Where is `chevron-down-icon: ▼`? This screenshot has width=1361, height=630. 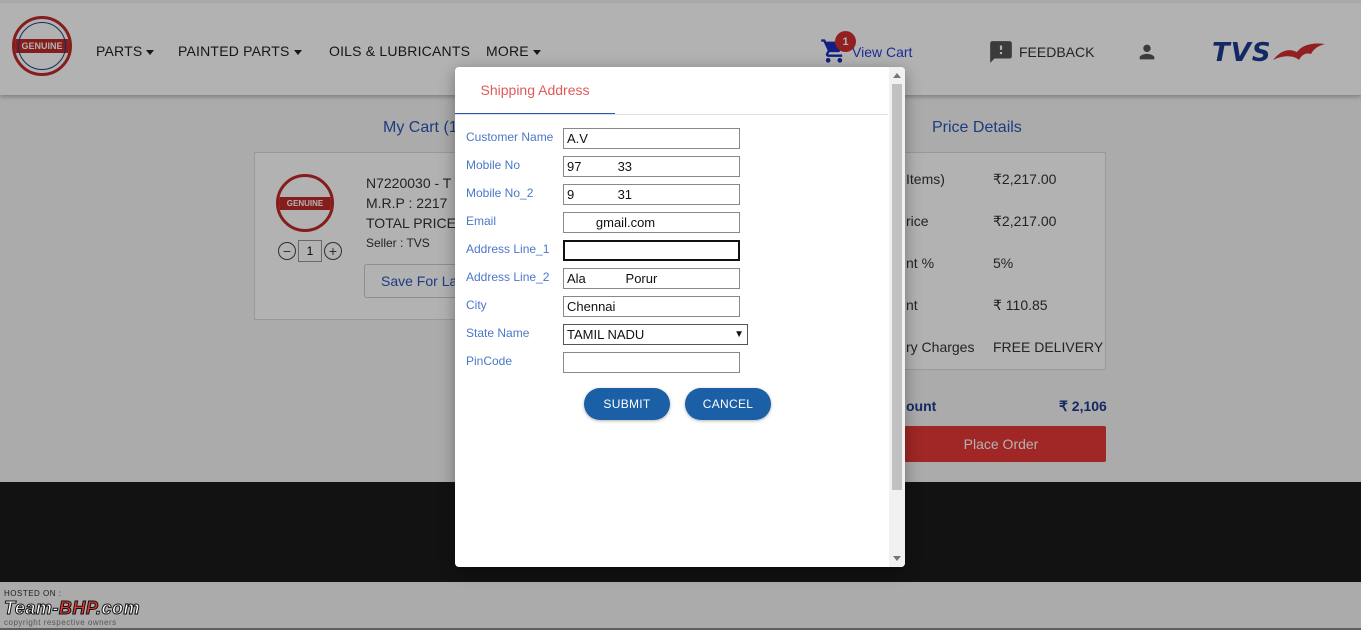 chevron-down-icon: ▼ is located at coordinates (739, 334).